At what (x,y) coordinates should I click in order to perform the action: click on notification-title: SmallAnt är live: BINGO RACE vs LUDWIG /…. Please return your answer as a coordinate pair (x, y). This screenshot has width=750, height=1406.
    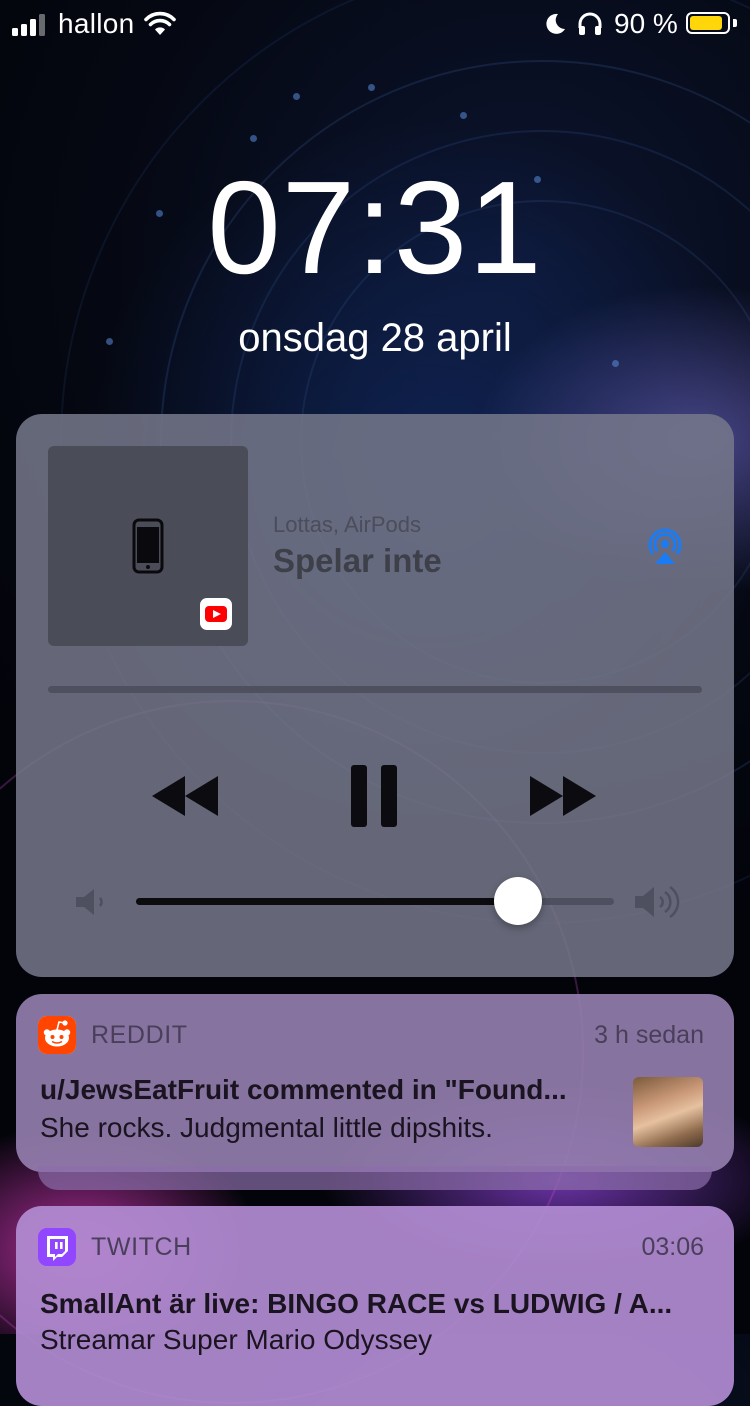
    Looking at the image, I should click on (356, 1303).